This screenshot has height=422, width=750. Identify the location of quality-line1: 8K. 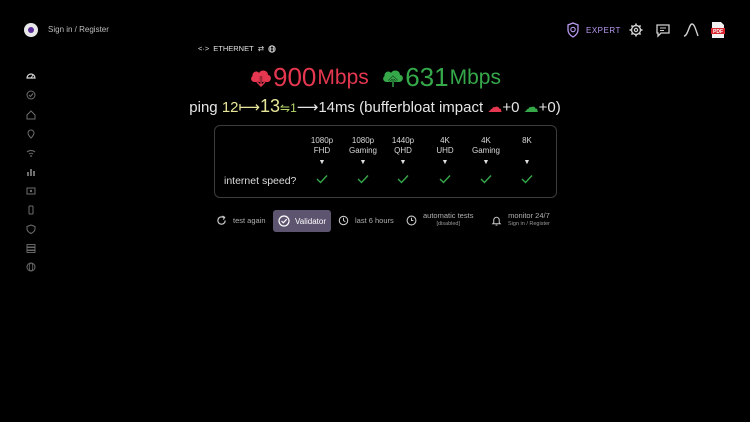
(527, 140).